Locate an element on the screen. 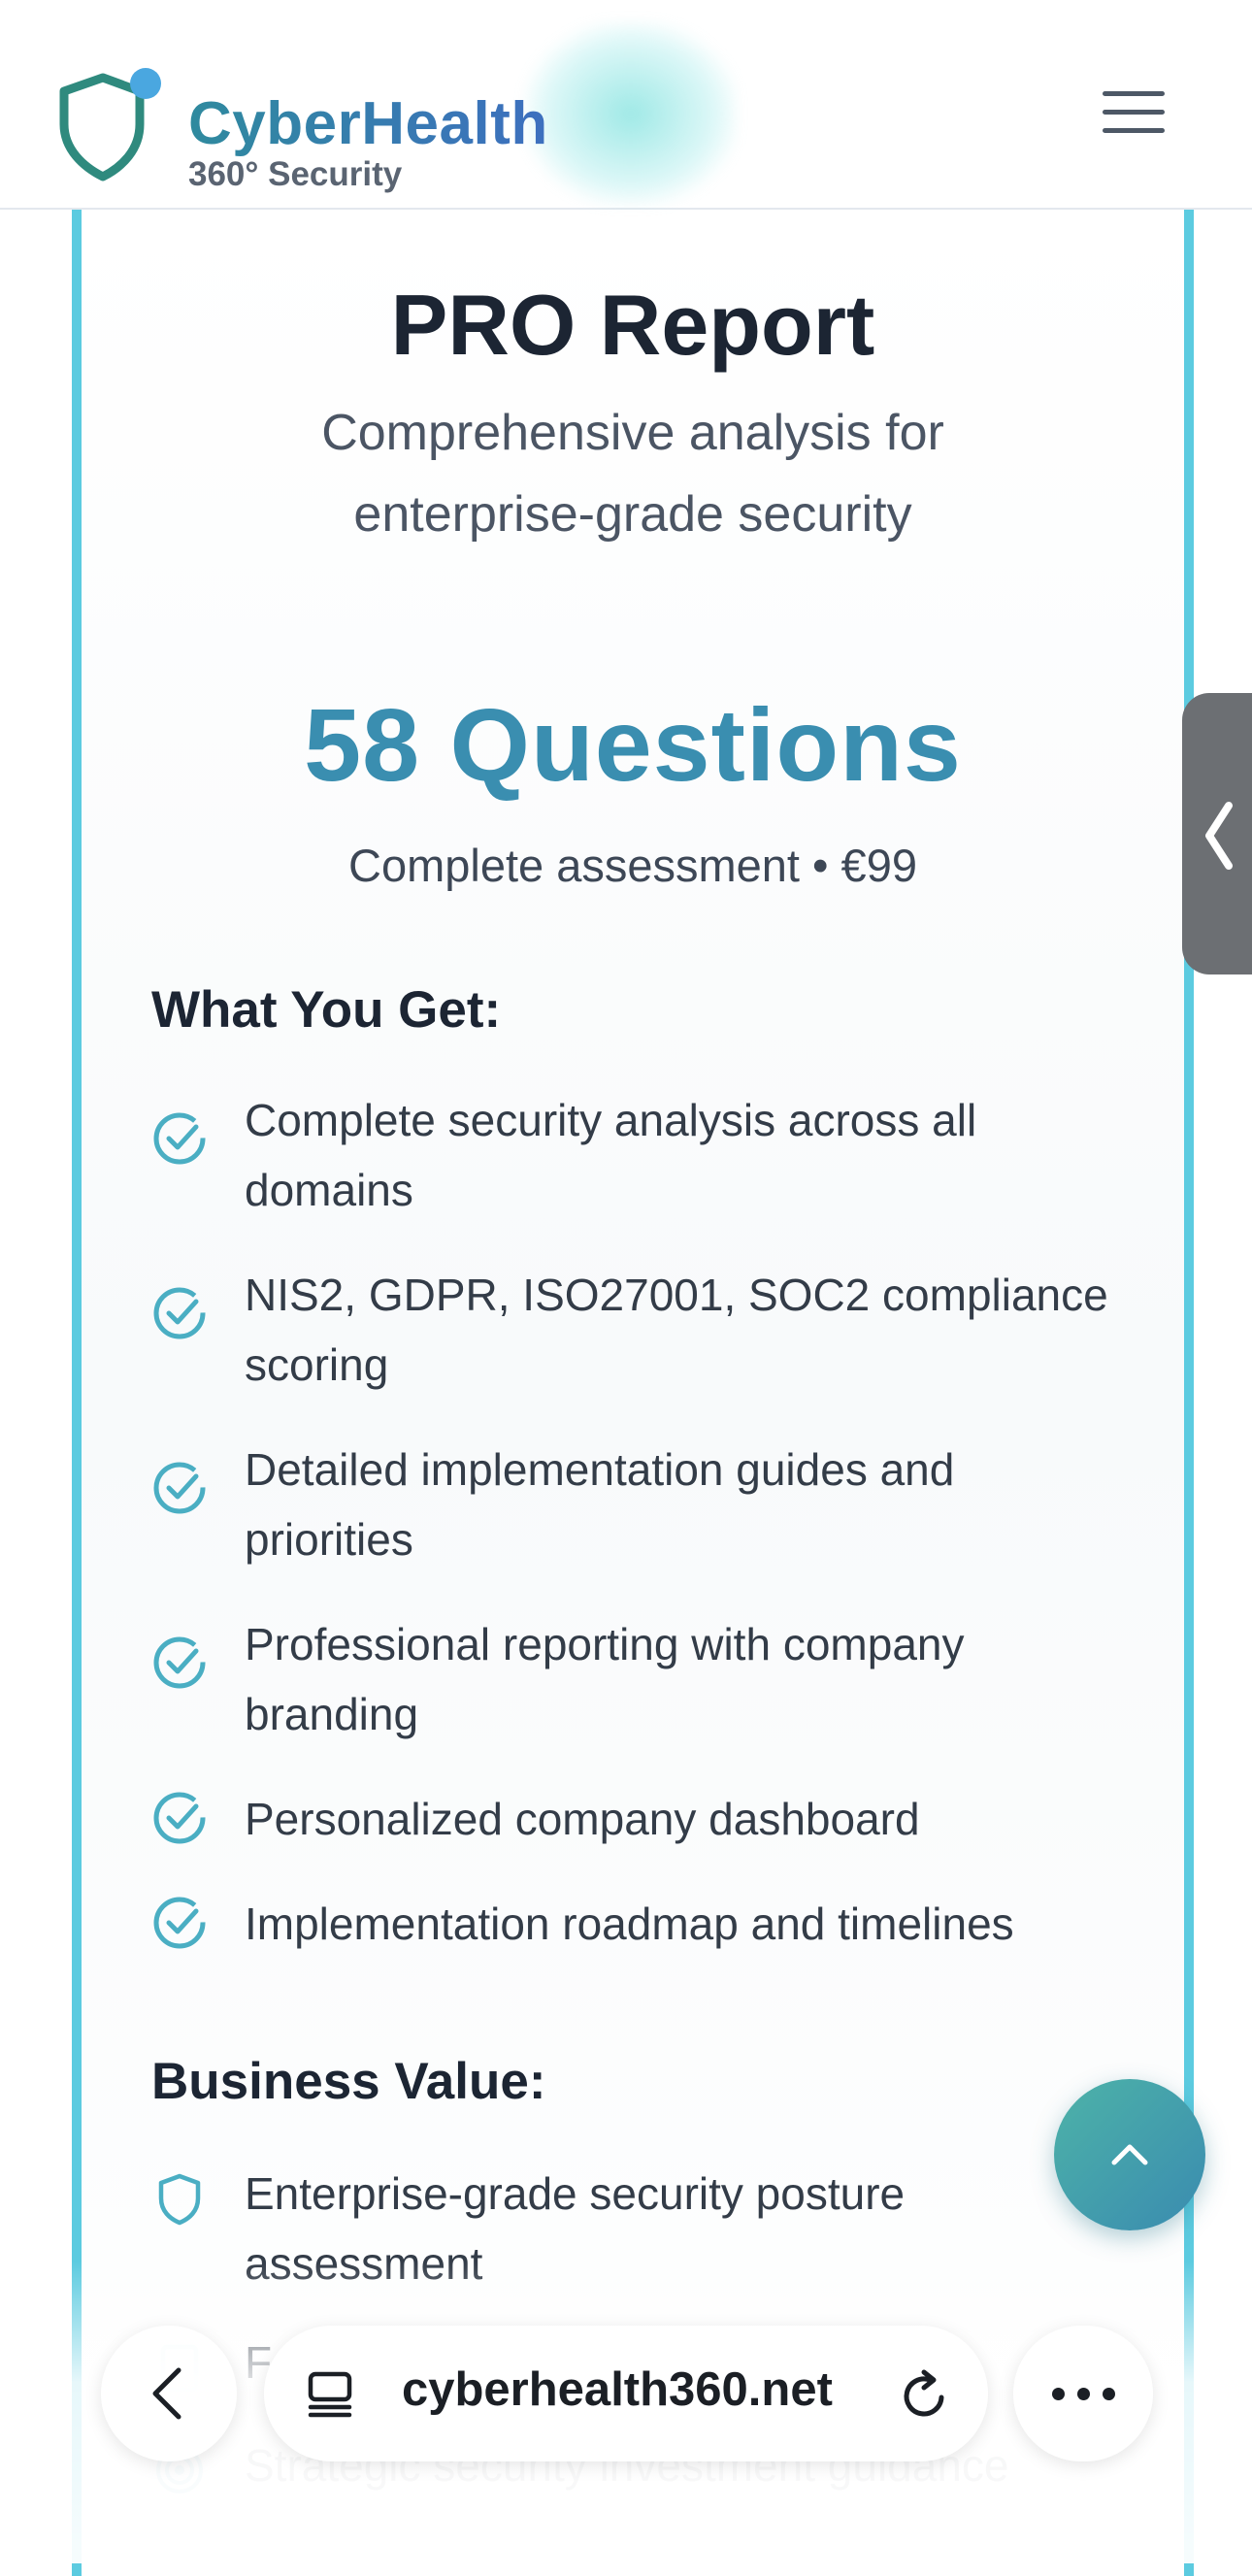 Image resolution: width=1252 pixels, height=2576 pixels. side-panel-tab is located at coordinates (1217, 833).